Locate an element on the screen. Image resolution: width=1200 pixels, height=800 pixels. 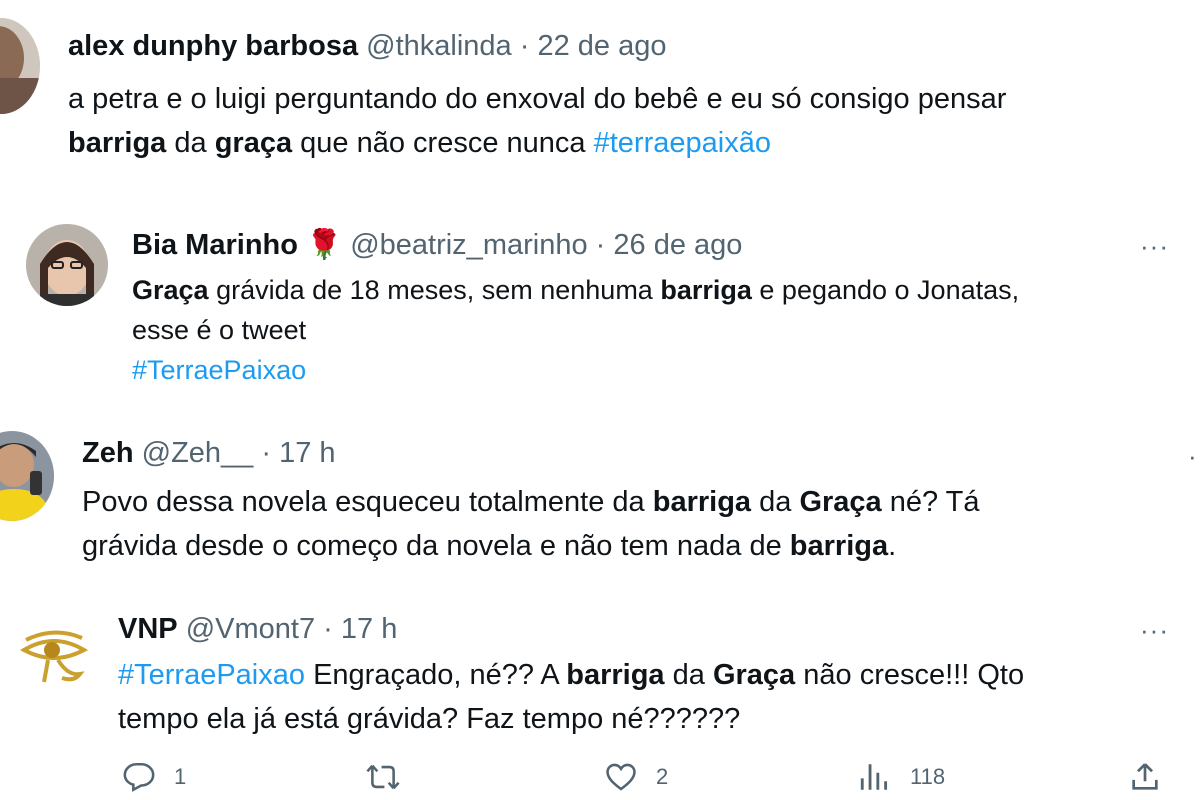
tweet-date: 17 h is located at coordinates (369, 629).